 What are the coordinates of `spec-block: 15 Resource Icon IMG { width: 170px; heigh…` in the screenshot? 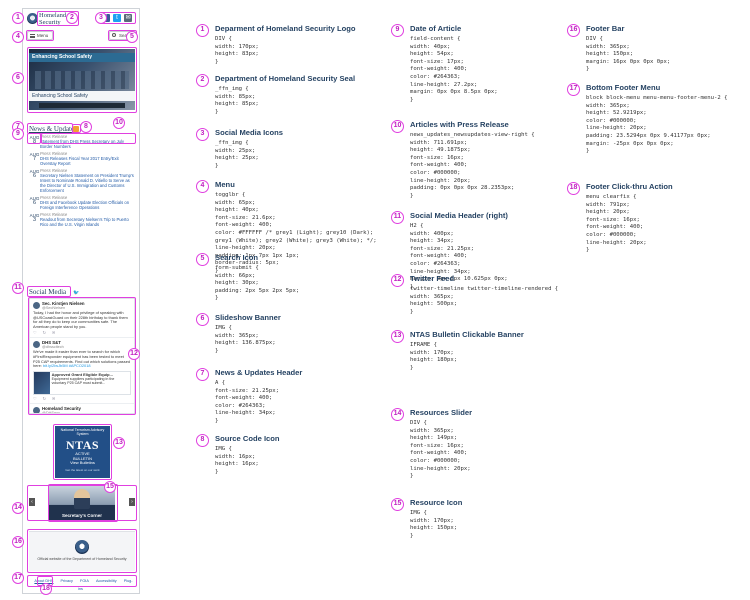 It's located at (483, 519).